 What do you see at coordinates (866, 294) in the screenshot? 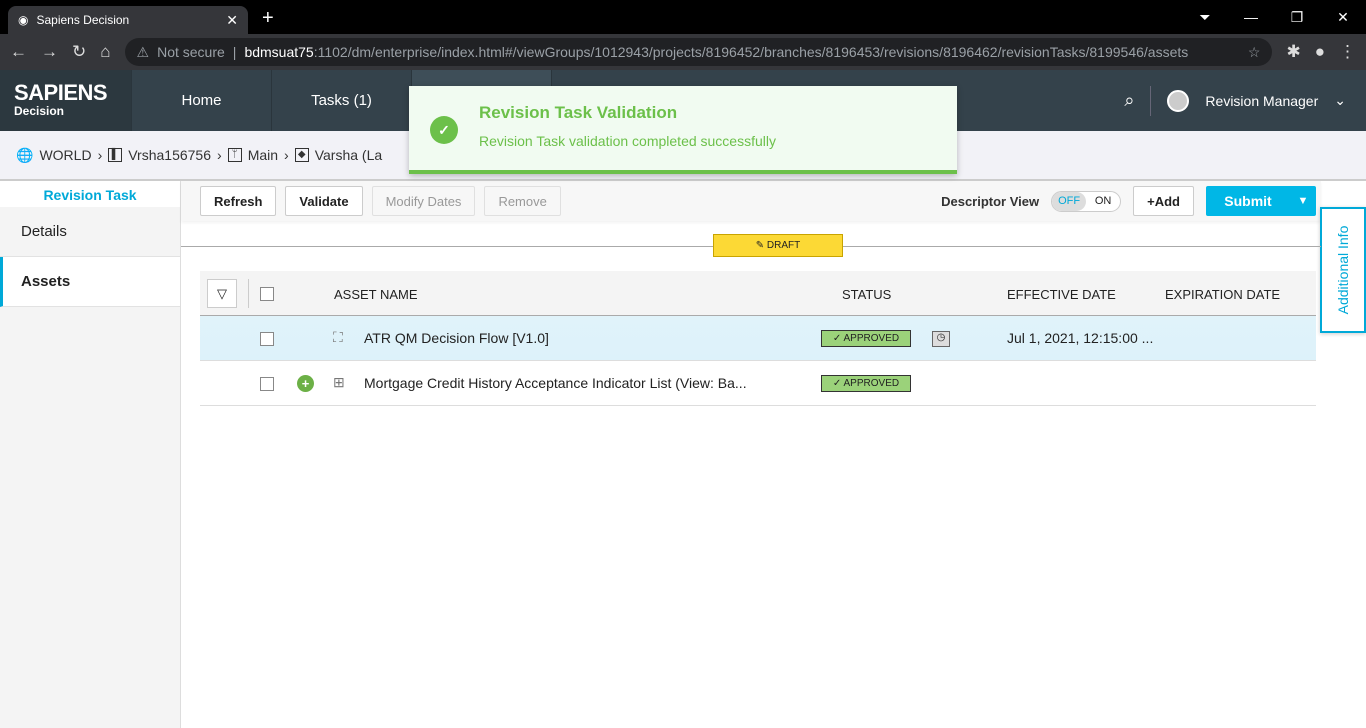
I see `header-status: STATUS` at bounding box center [866, 294].